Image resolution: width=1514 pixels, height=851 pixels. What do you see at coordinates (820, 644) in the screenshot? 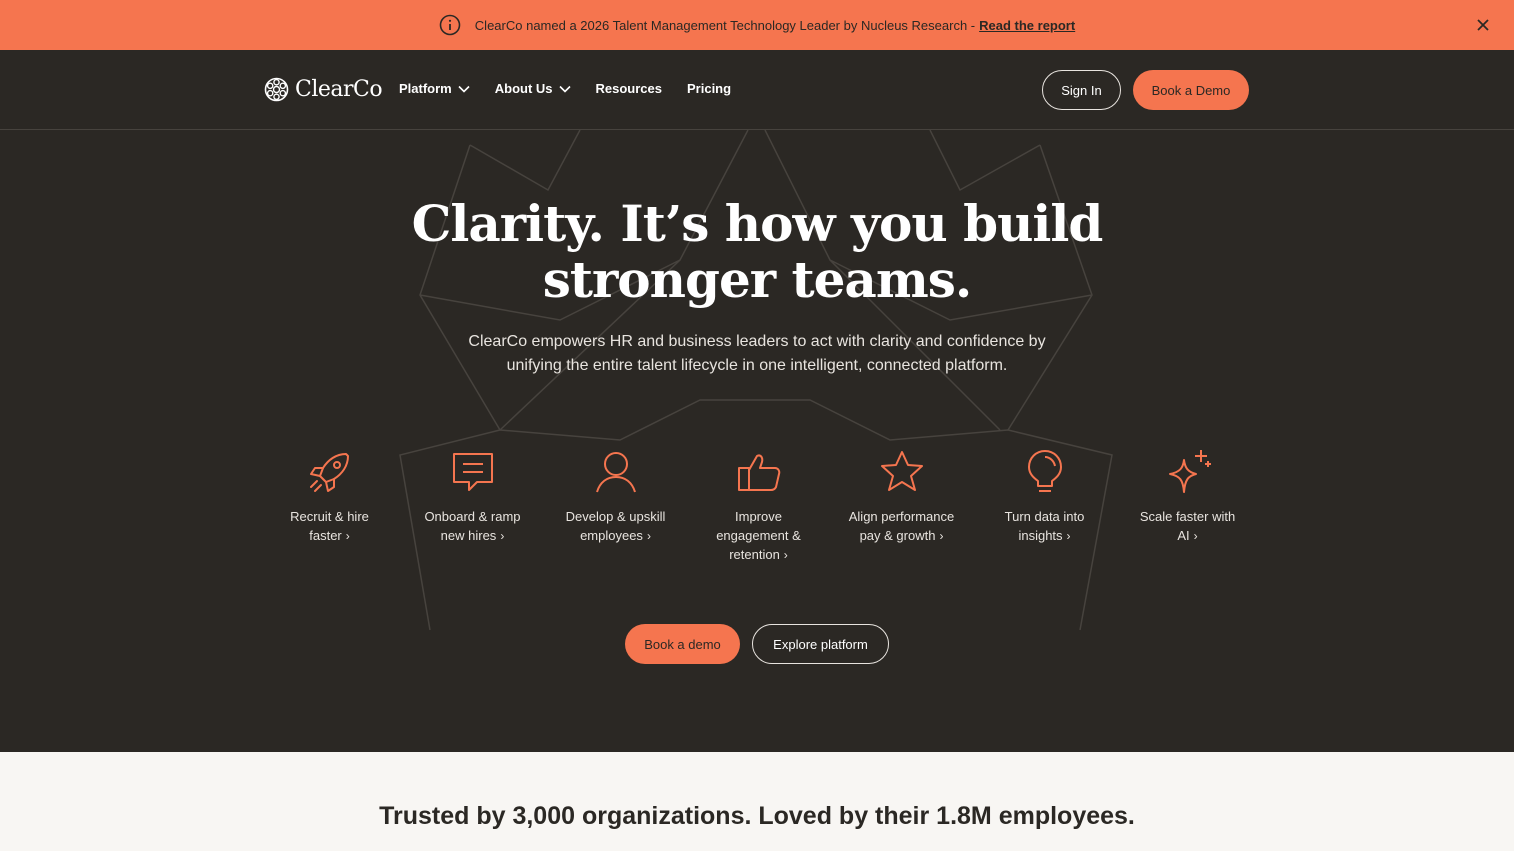
I see `explore-platform-button: Explore platform` at bounding box center [820, 644].